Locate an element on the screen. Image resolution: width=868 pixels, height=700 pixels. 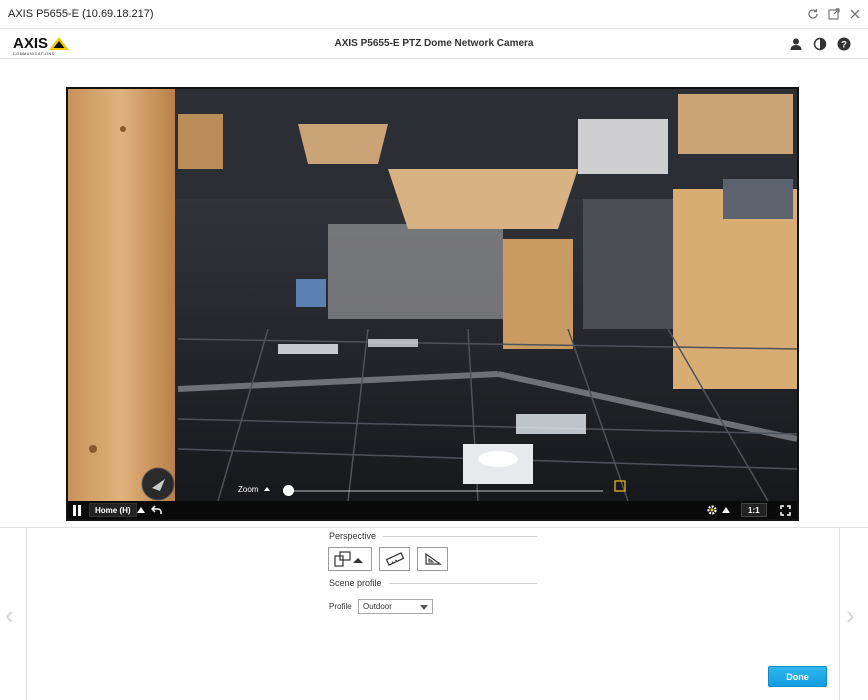
straighten-button is located at coordinates (394, 559).